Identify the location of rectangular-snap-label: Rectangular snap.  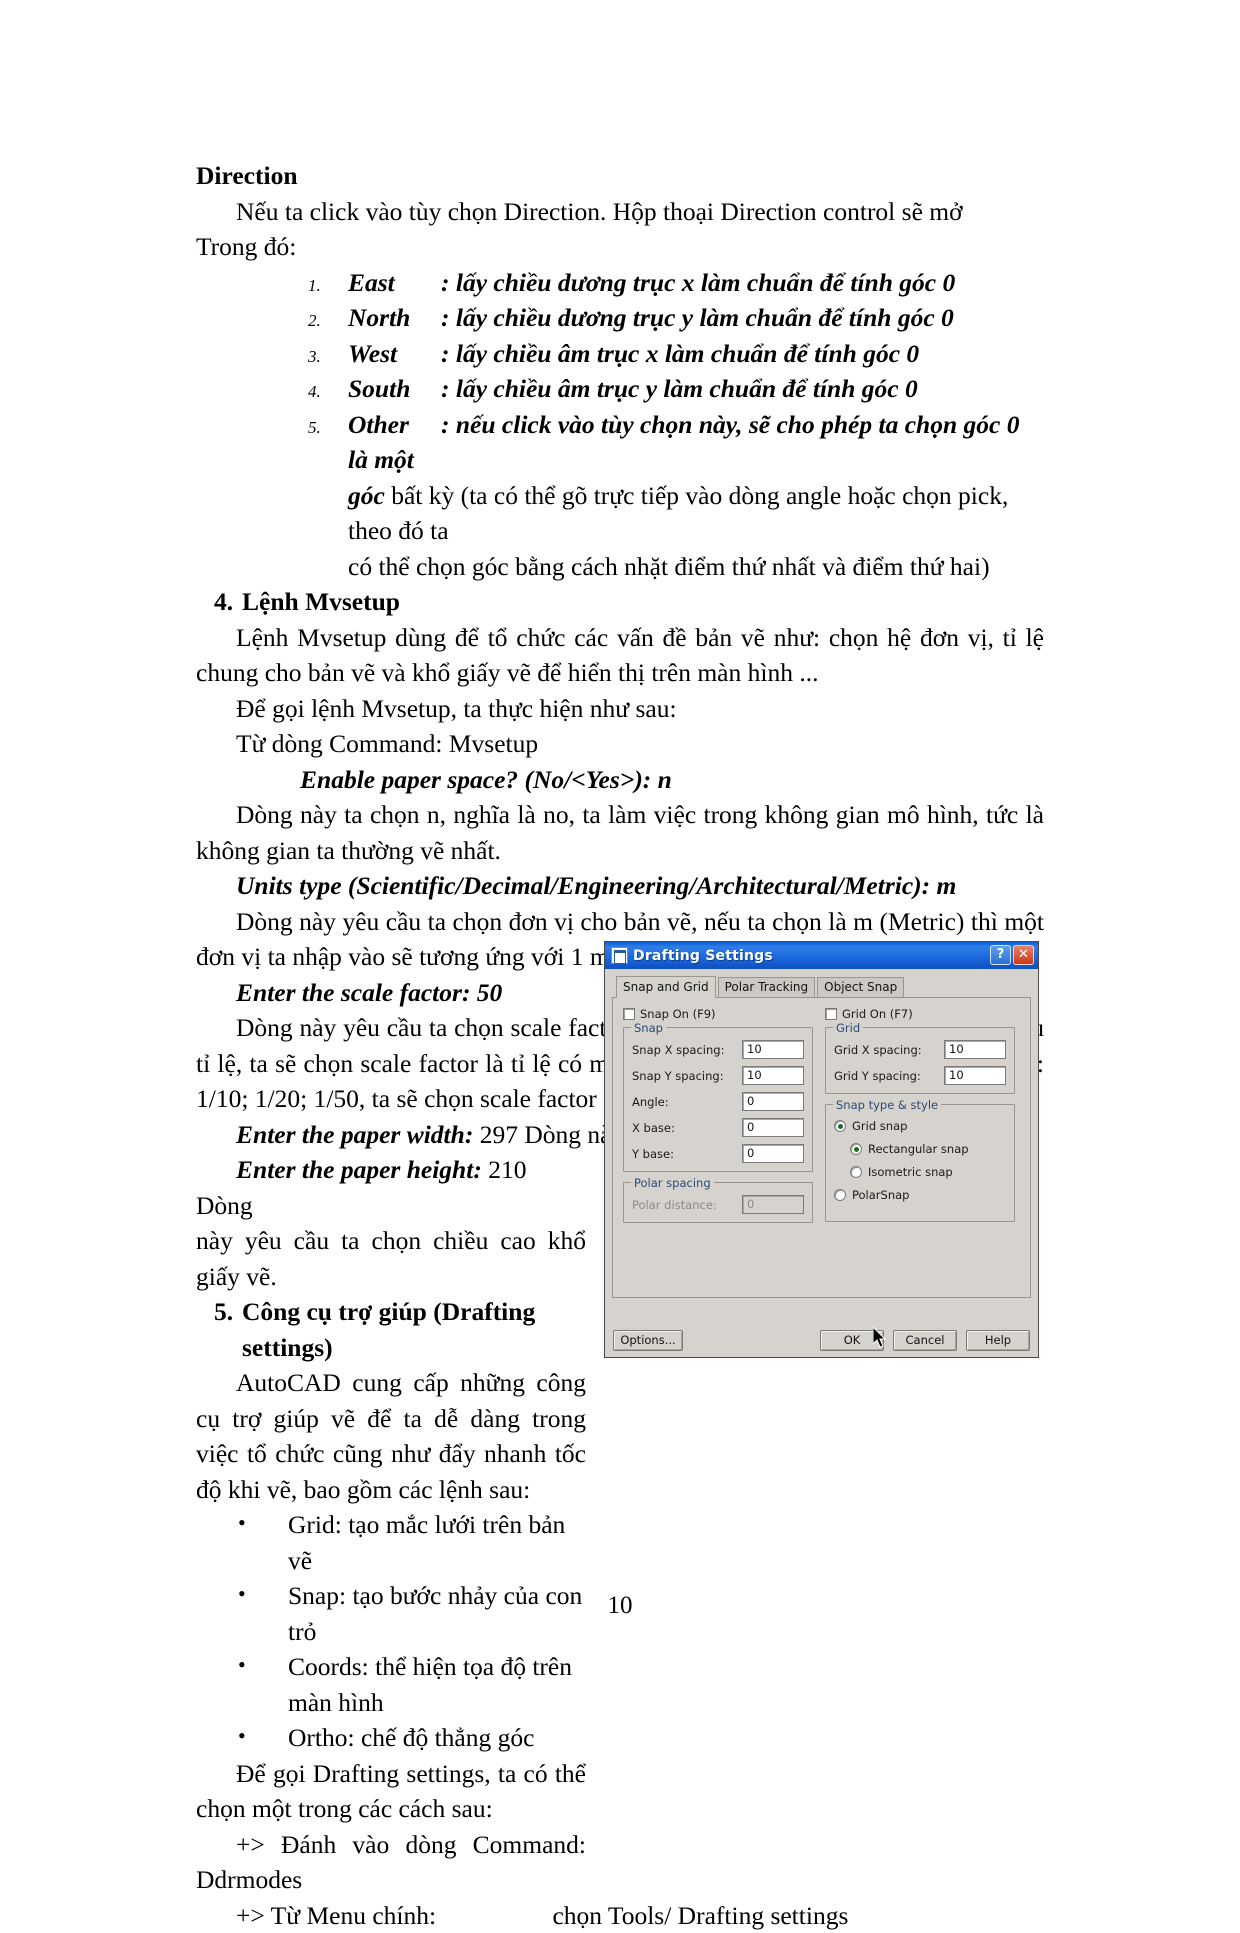
(918, 1149).